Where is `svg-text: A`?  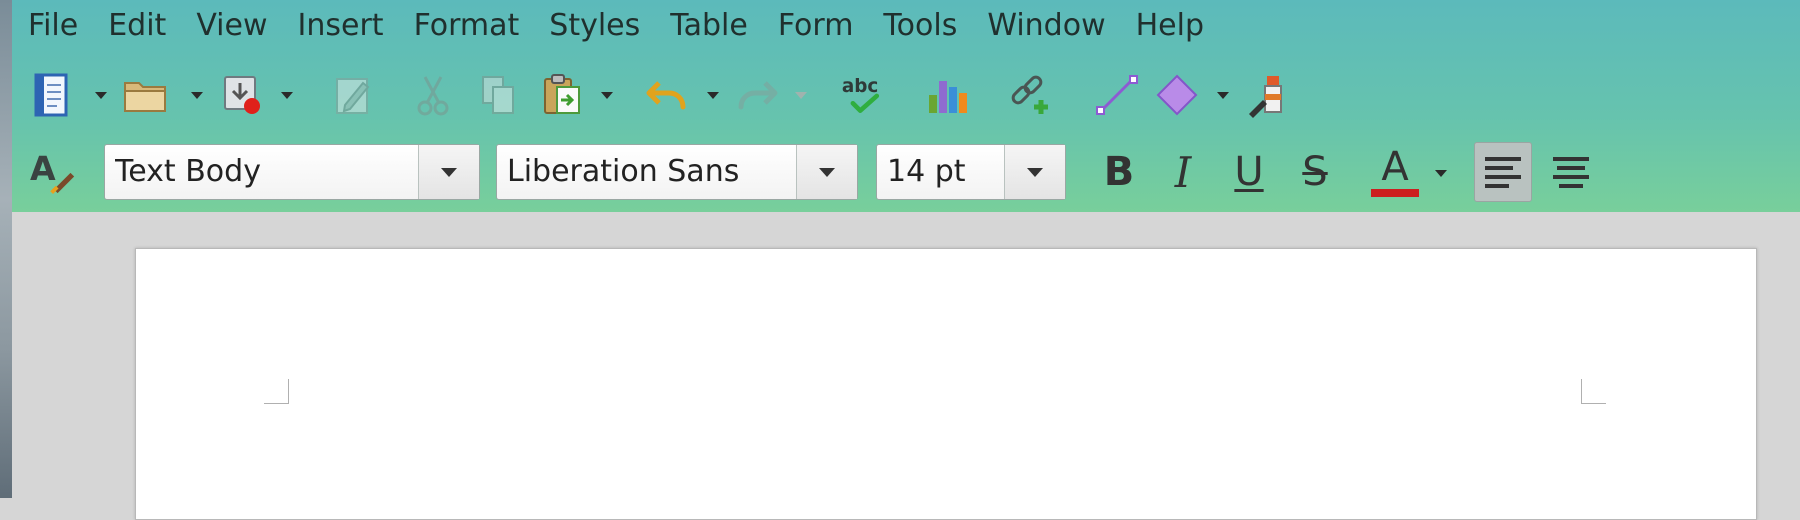 svg-text: A is located at coordinates (43, 168).